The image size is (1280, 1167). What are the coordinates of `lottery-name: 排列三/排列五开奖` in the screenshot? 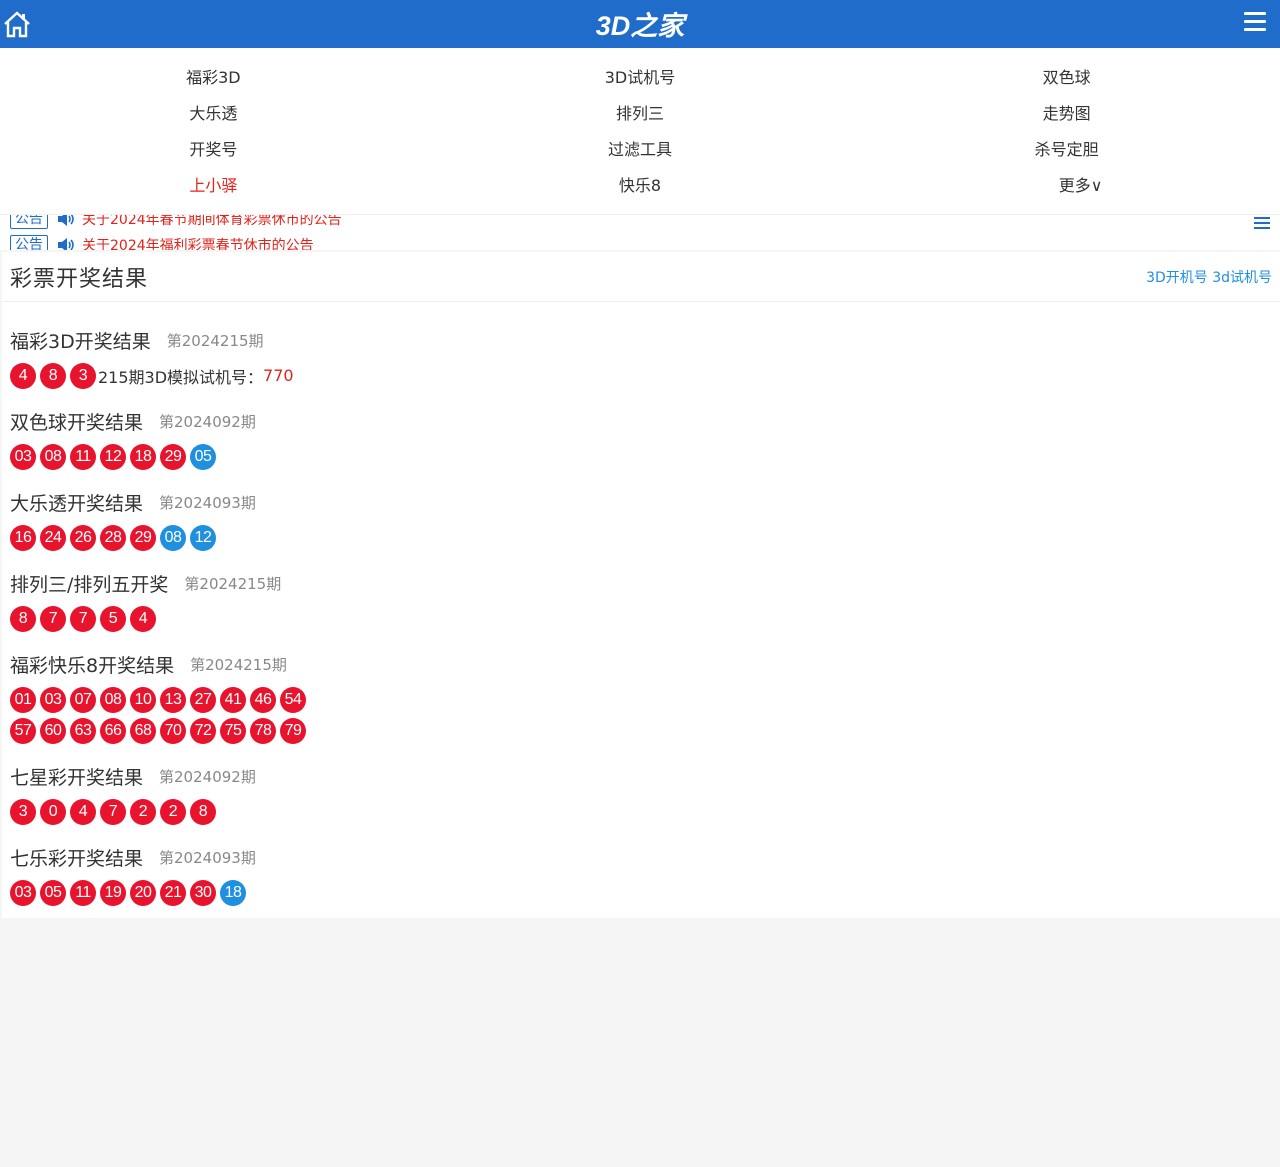 It's located at (89, 583).